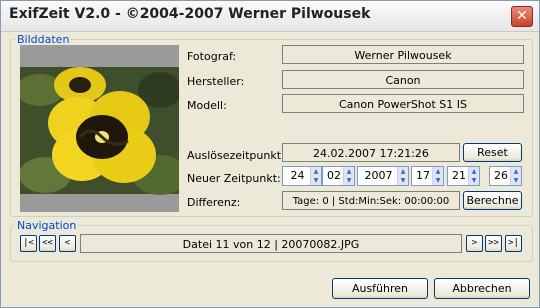  I want to click on first-file-button: |<, so click(28, 243).